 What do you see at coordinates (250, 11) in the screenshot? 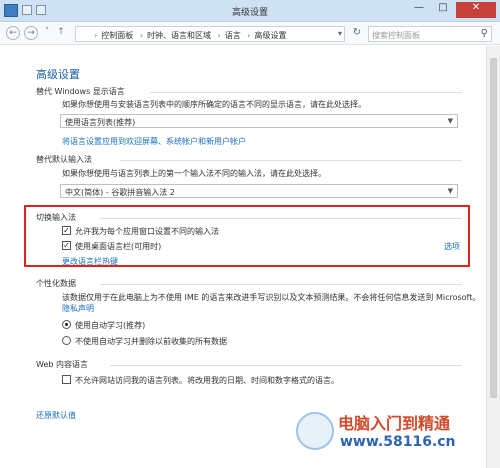
I see `title-bar: 高级设置 — □ ✕` at bounding box center [250, 11].